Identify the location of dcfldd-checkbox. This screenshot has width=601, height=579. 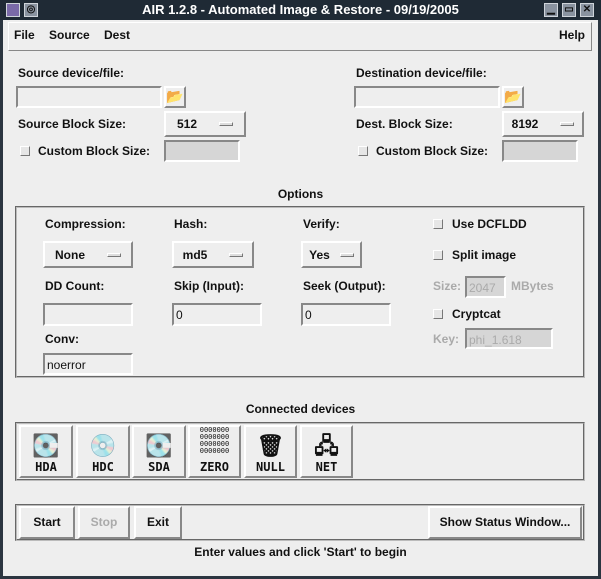
(438, 224).